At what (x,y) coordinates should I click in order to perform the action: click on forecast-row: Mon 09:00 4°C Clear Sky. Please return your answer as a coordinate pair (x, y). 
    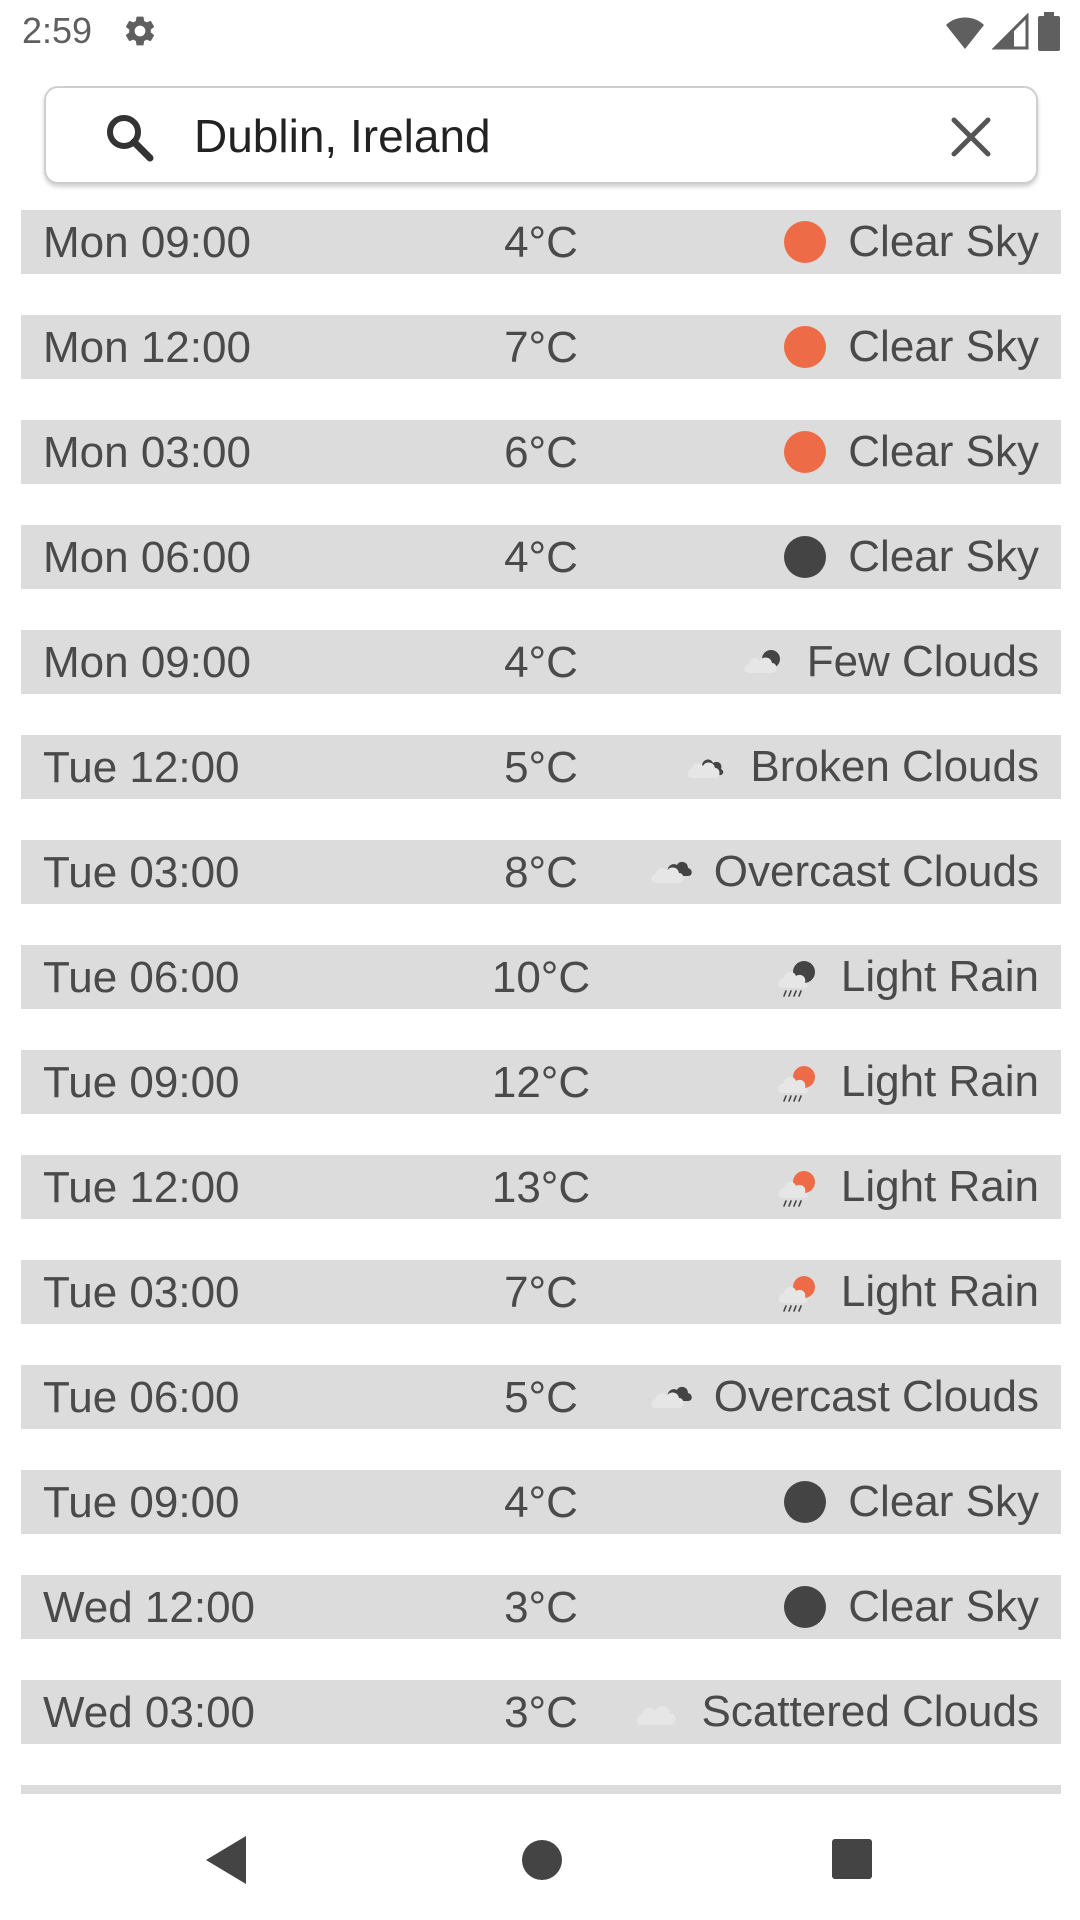
    Looking at the image, I should click on (541, 242).